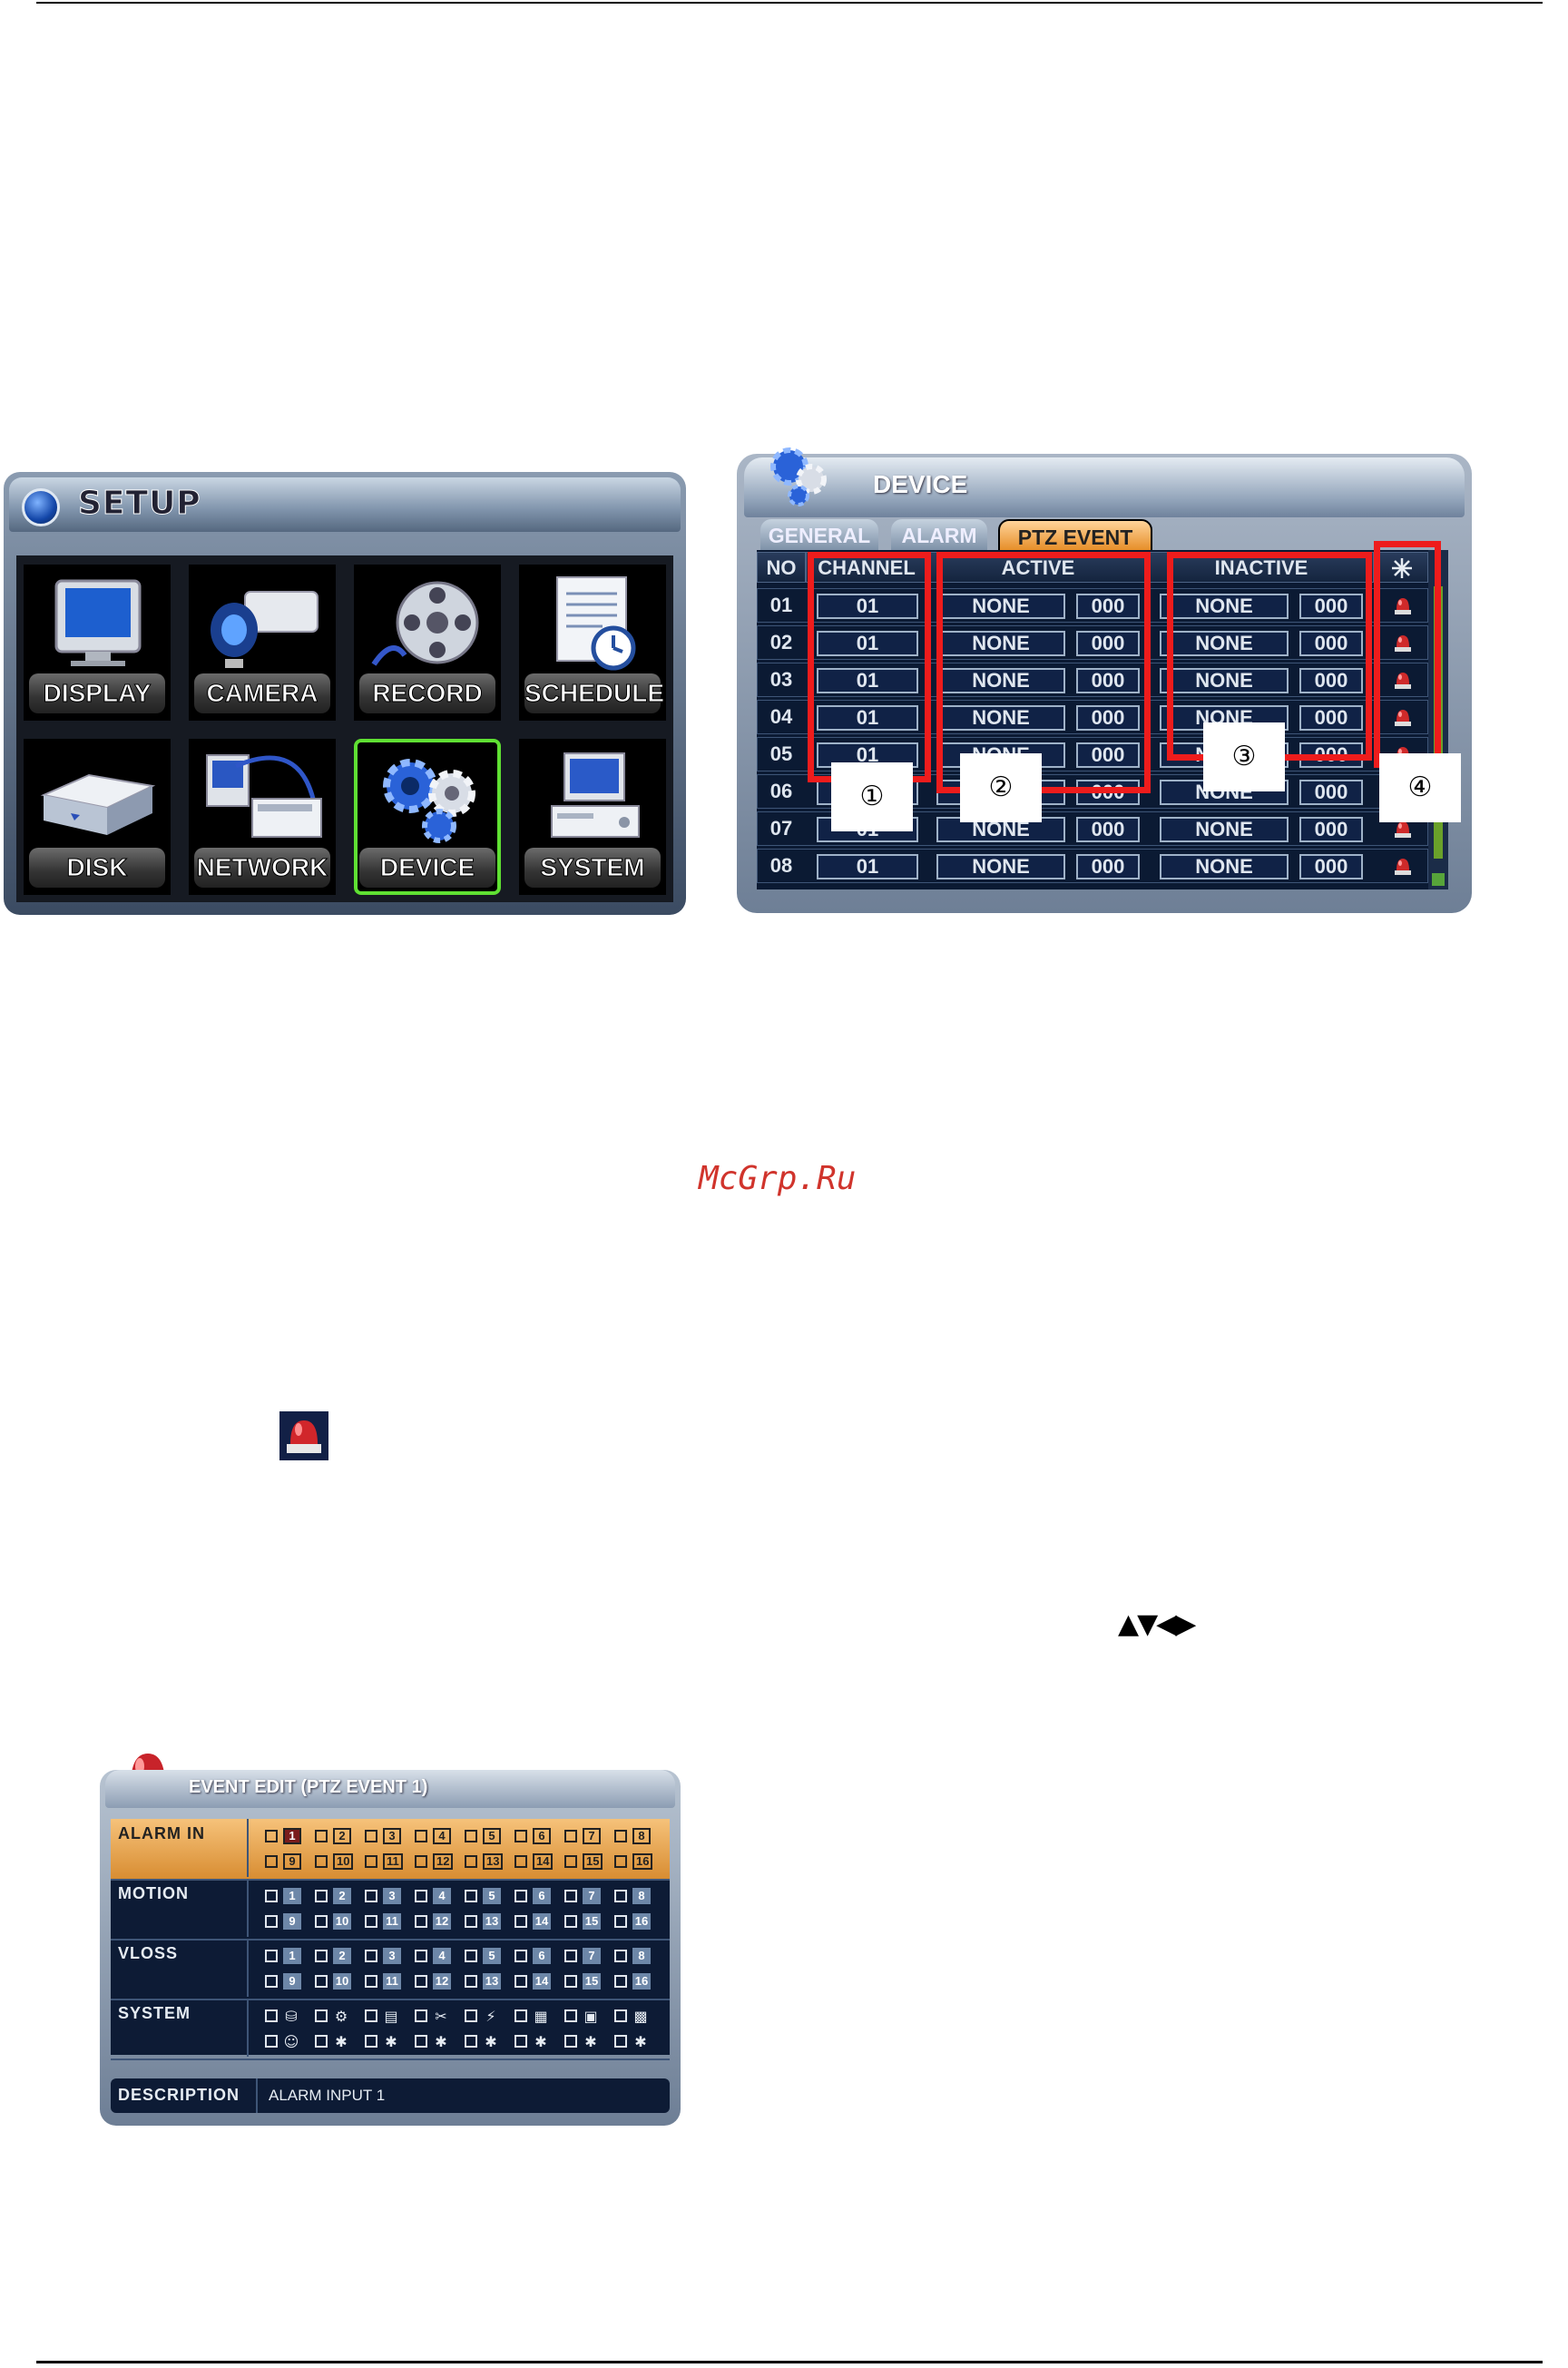  Describe the element at coordinates (819, 534) in the screenshot. I see `tab-general: GENERAL` at that location.